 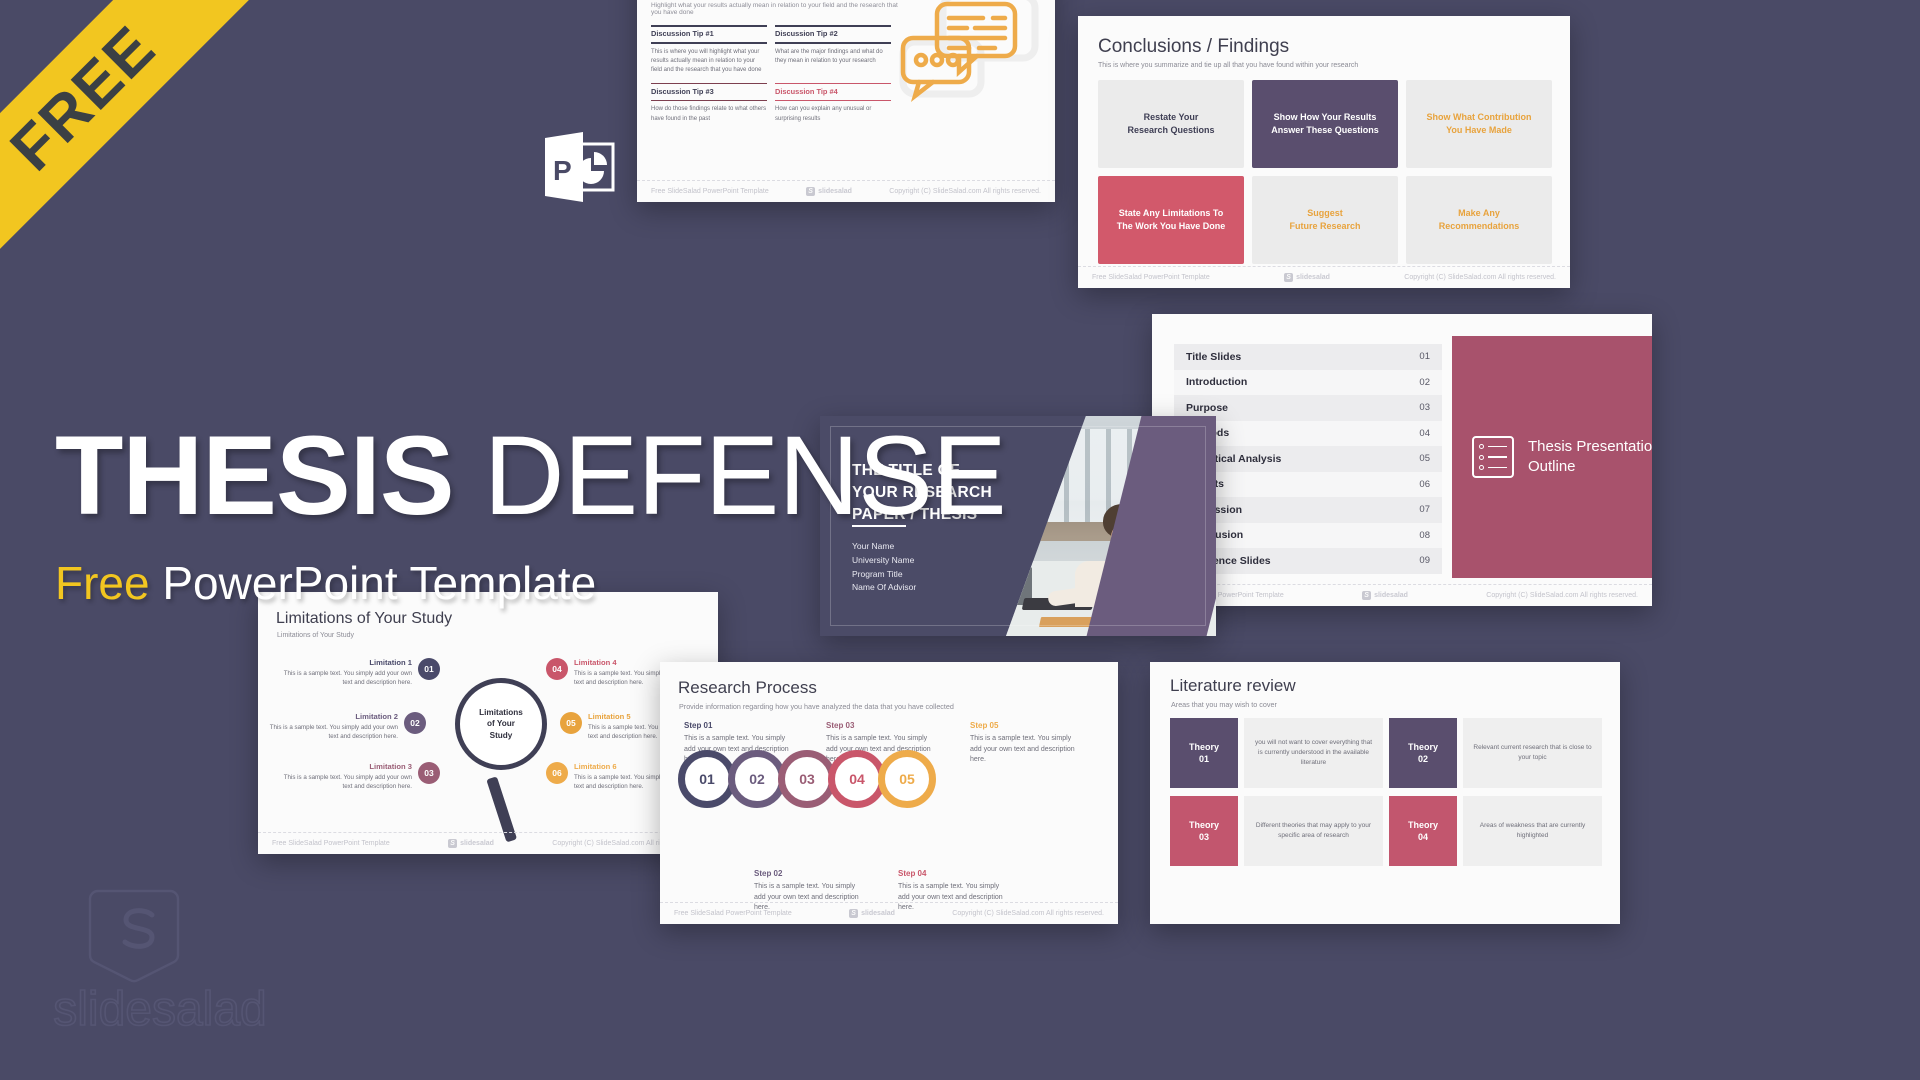 What do you see at coordinates (1214, 356) in the screenshot?
I see `outline-label: Title Slides` at bounding box center [1214, 356].